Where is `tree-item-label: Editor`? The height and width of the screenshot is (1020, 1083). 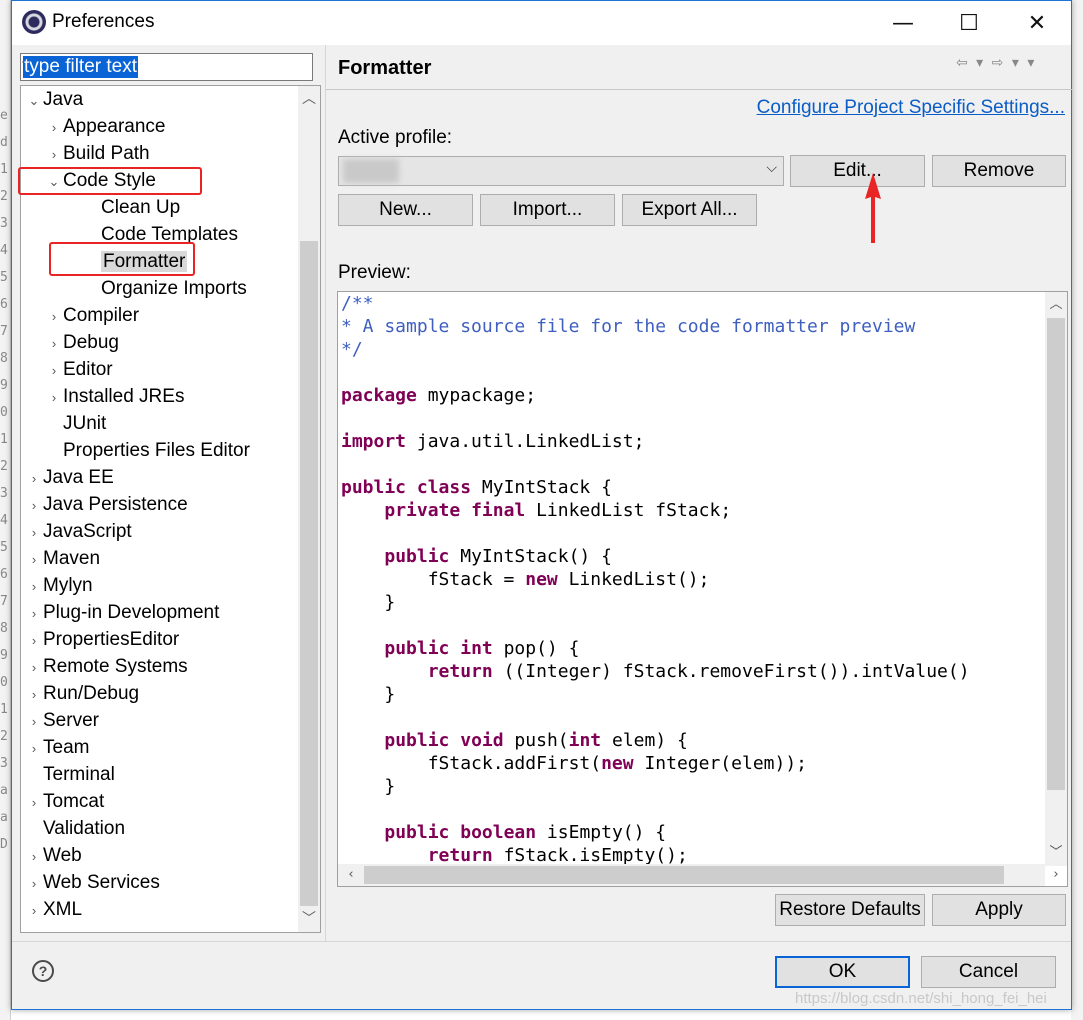 tree-item-label: Editor is located at coordinates (88, 369).